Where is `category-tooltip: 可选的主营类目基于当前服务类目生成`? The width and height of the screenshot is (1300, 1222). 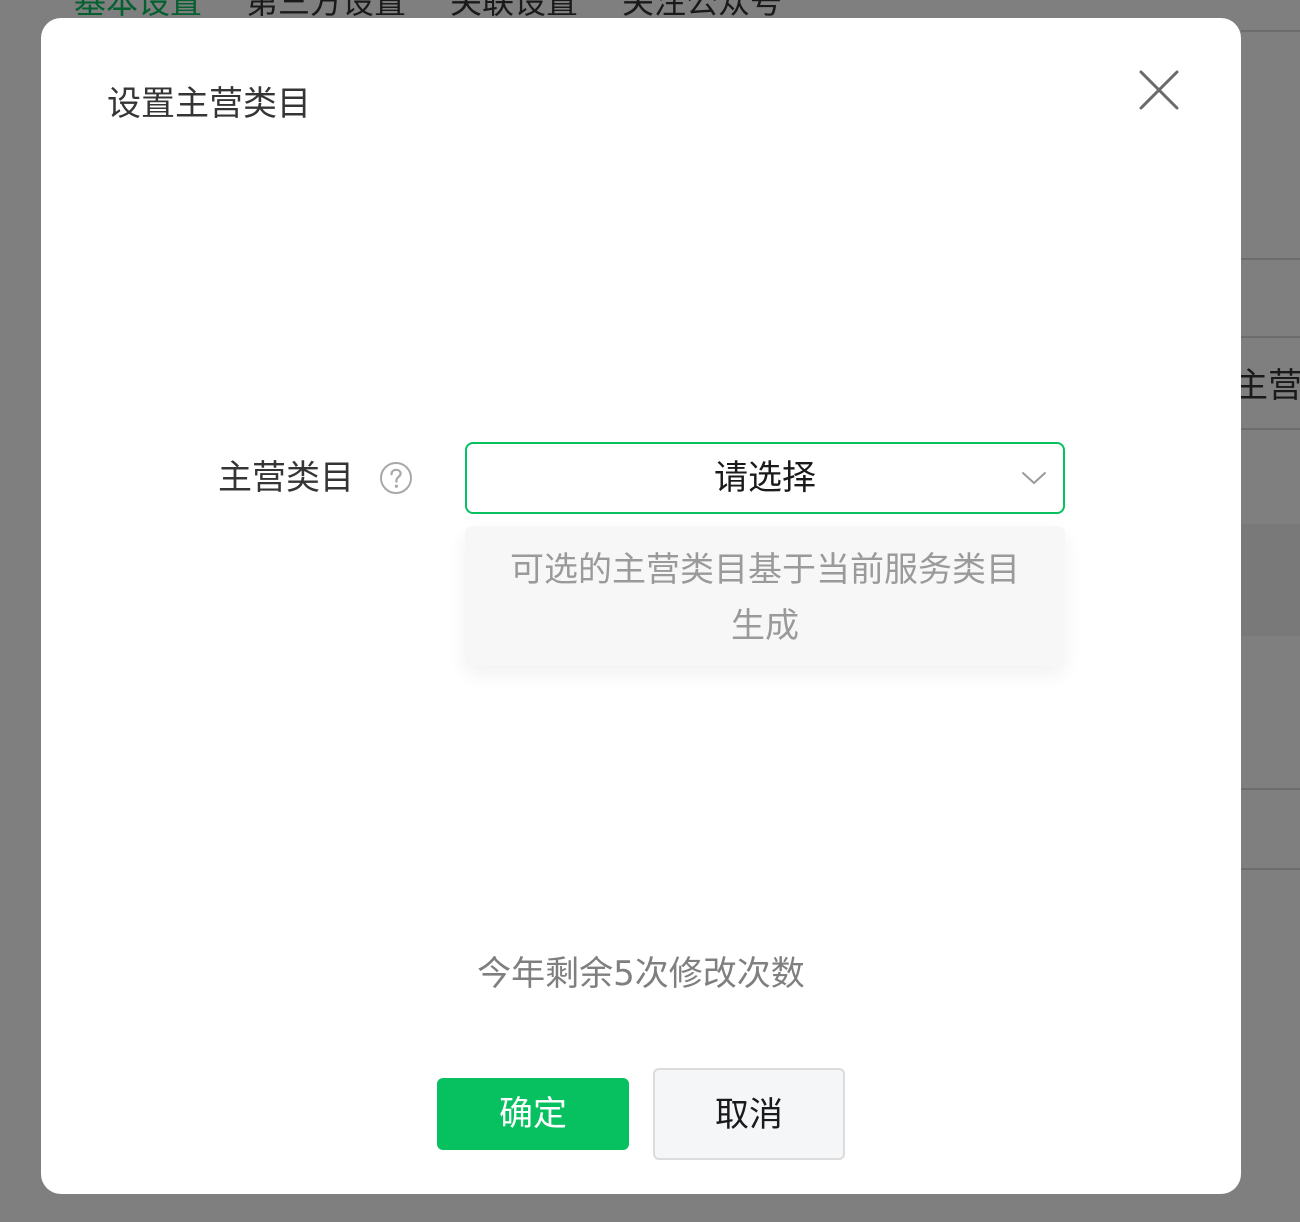 category-tooltip: 可选的主营类目基于当前服务类目生成 is located at coordinates (765, 596).